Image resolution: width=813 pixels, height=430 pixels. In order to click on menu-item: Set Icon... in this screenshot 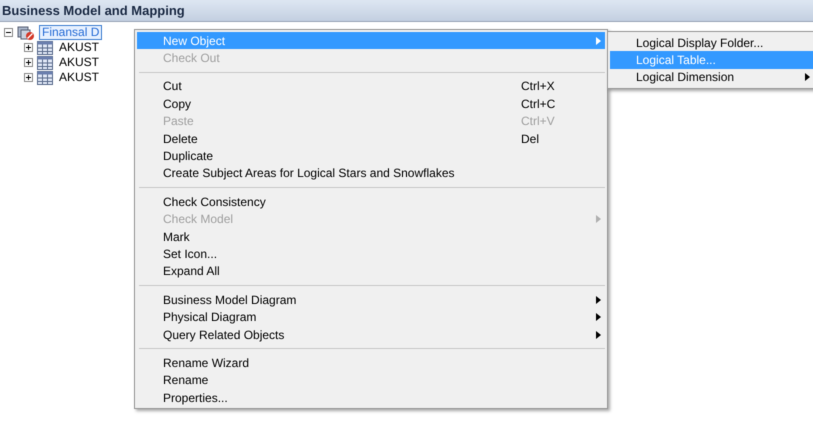, I will do `click(371, 254)`.